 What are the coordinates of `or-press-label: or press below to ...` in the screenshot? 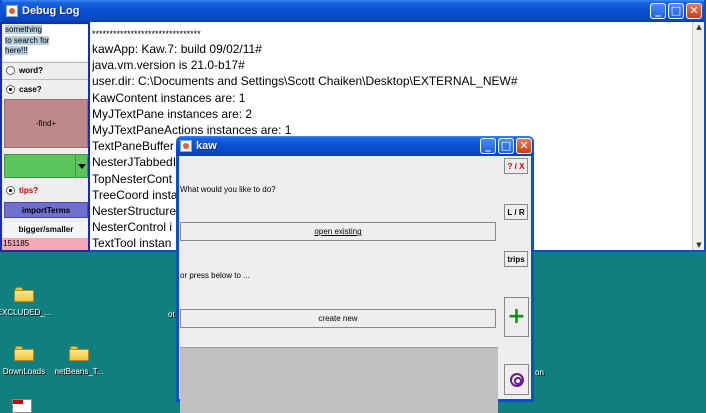 It's located at (215, 275).